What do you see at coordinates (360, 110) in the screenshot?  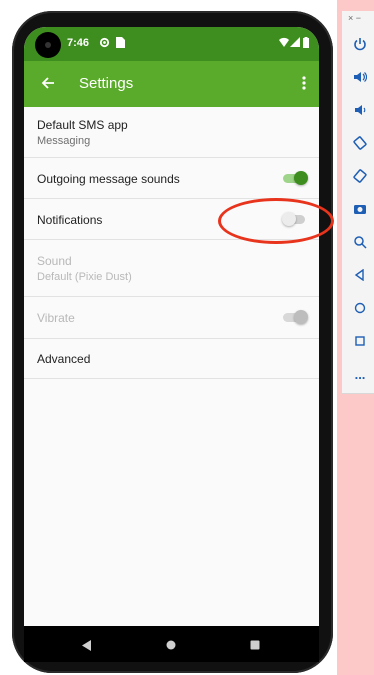 I see `volume-down-icon` at bounding box center [360, 110].